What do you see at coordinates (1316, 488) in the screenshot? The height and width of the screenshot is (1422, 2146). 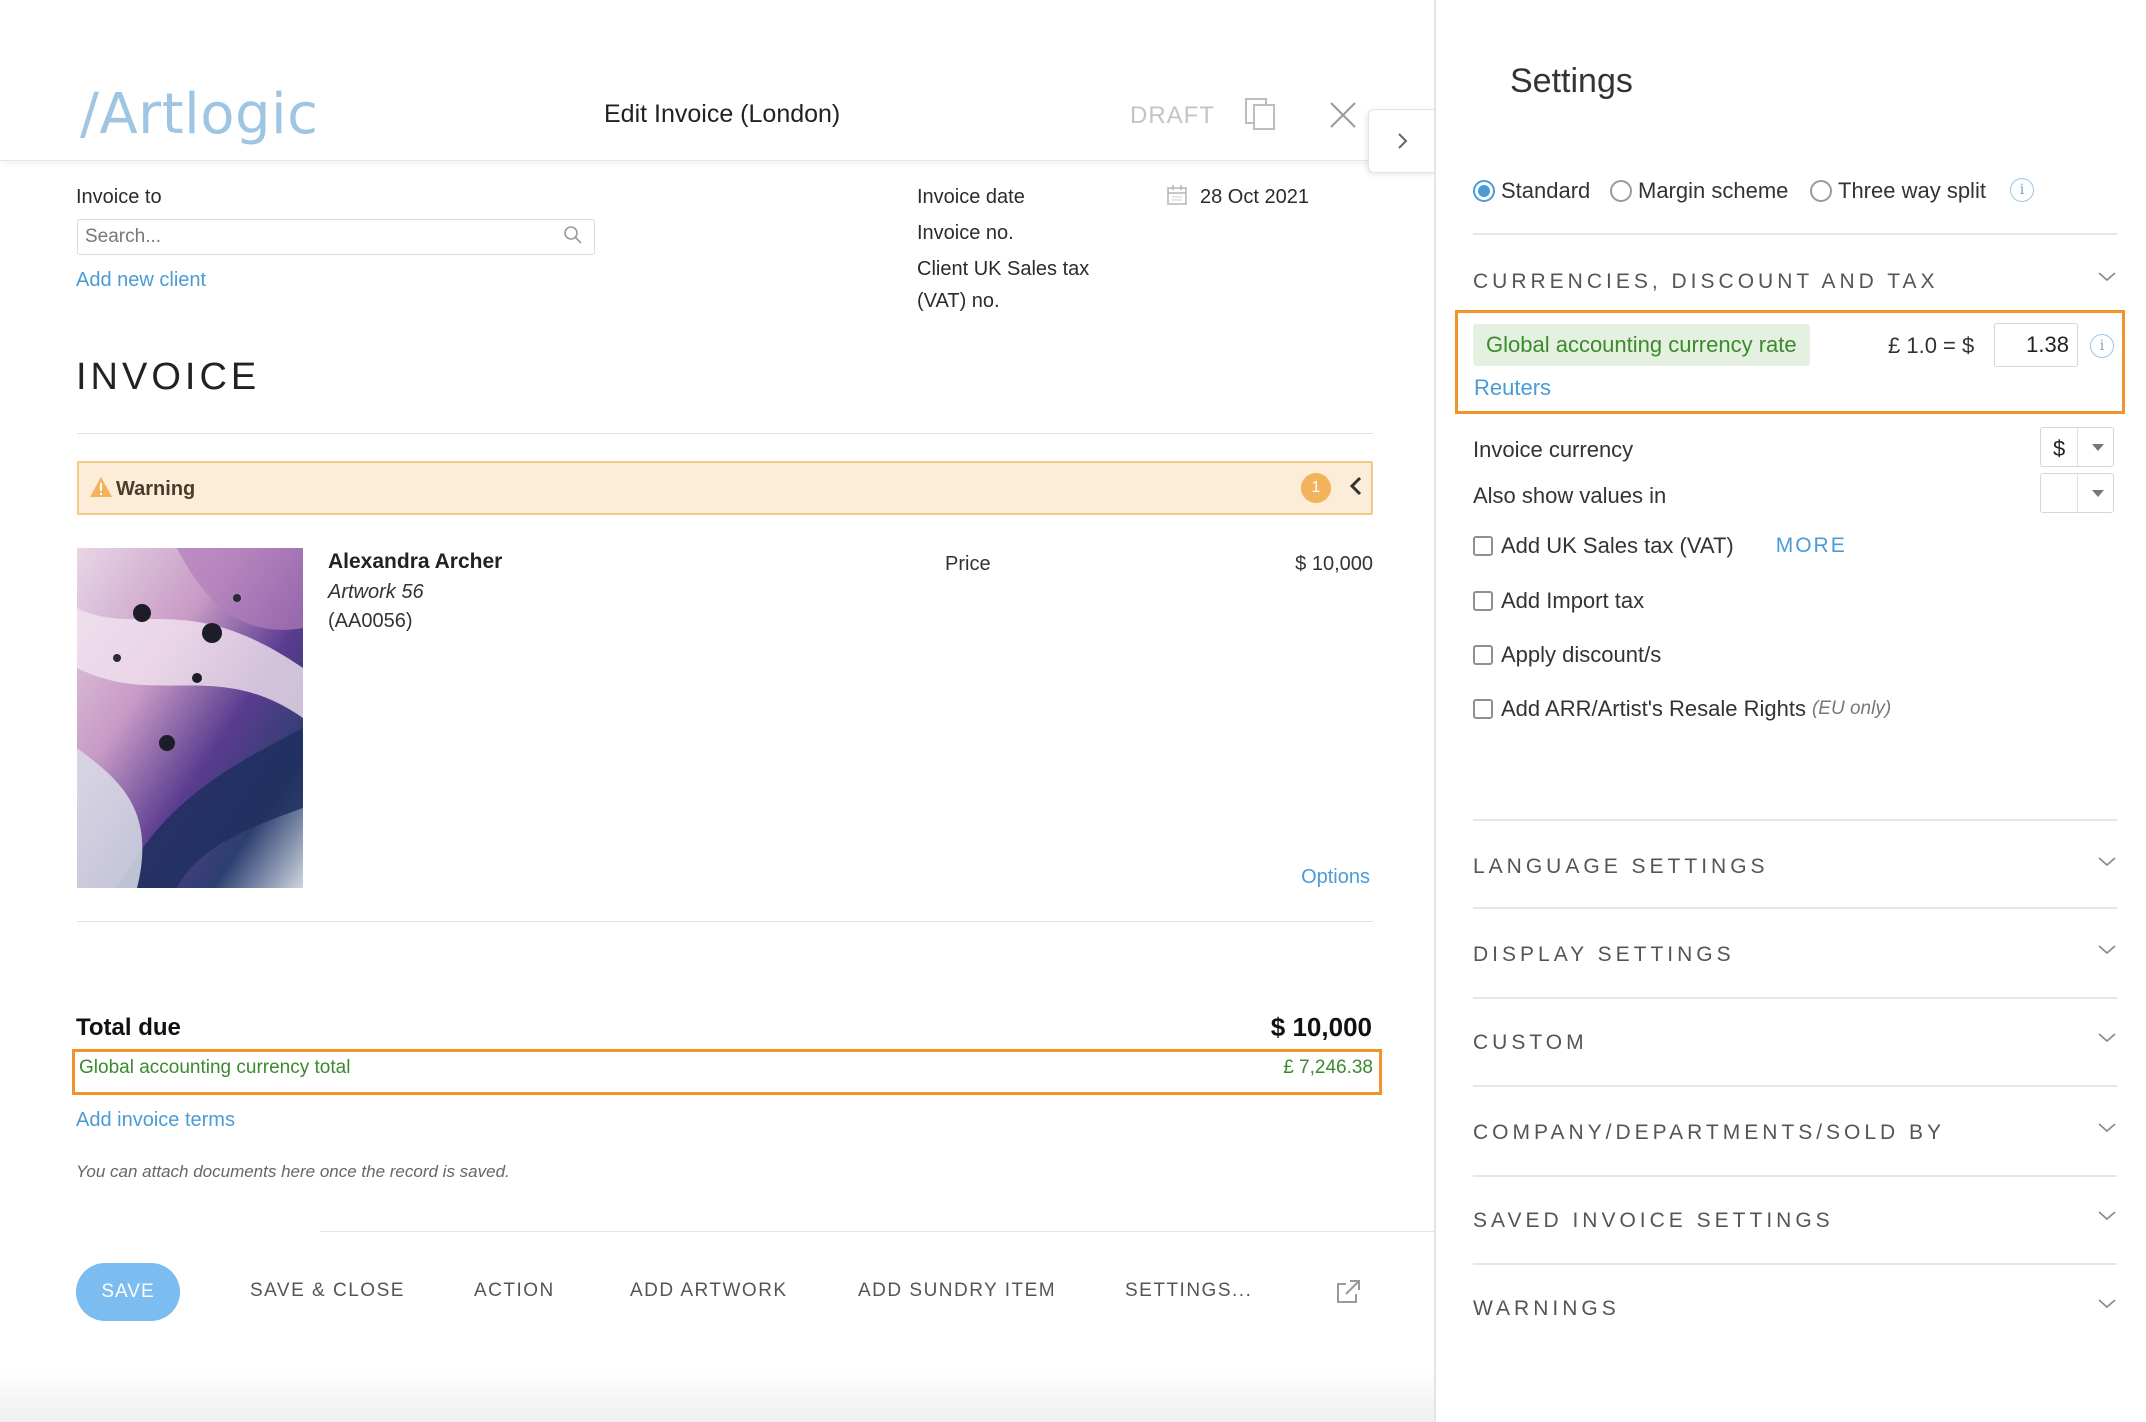 I see `warning-count-badge: 1` at bounding box center [1316, 488].